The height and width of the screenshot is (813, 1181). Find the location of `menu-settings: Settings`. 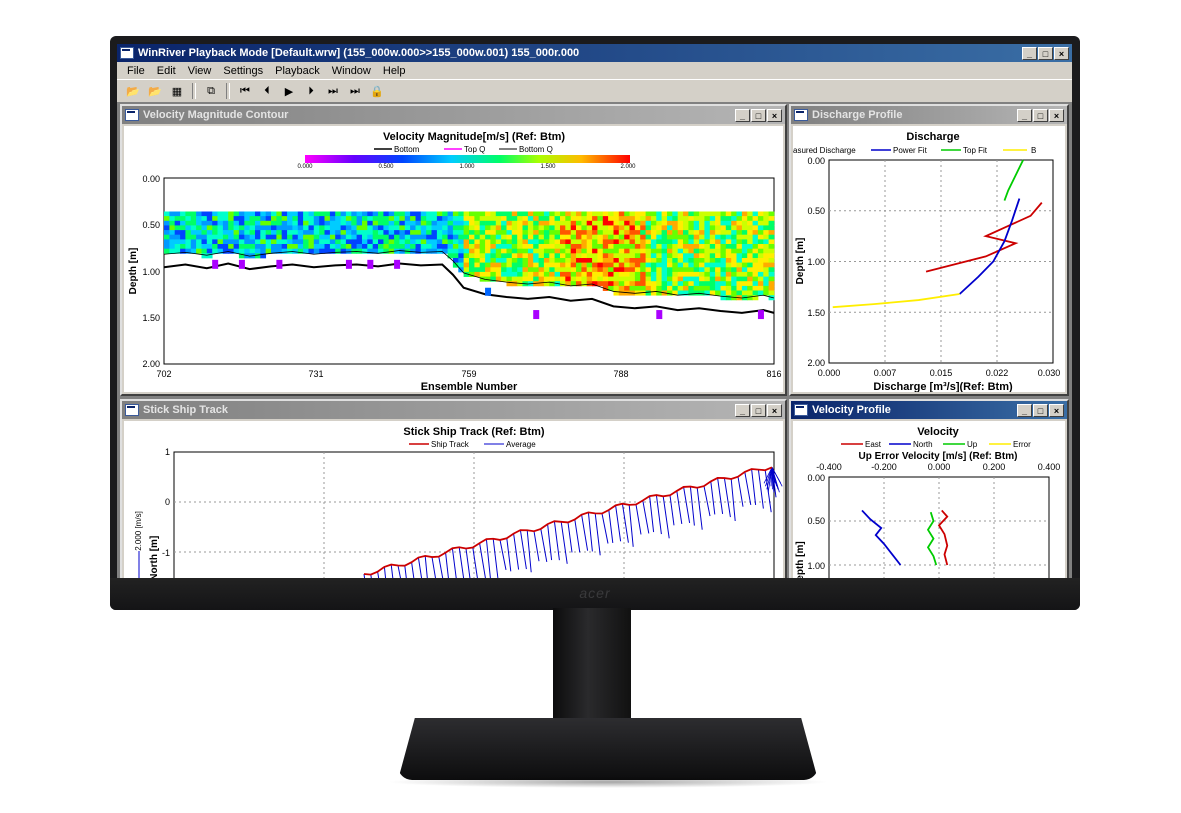

menu-settings: Settings is located at coordinates (243, 71).